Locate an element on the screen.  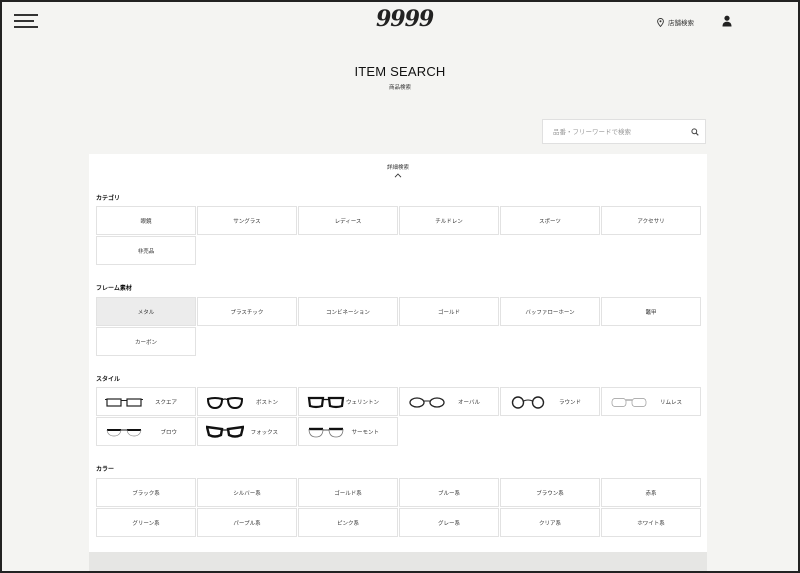
search-icon is located at coordinates (695, 131).